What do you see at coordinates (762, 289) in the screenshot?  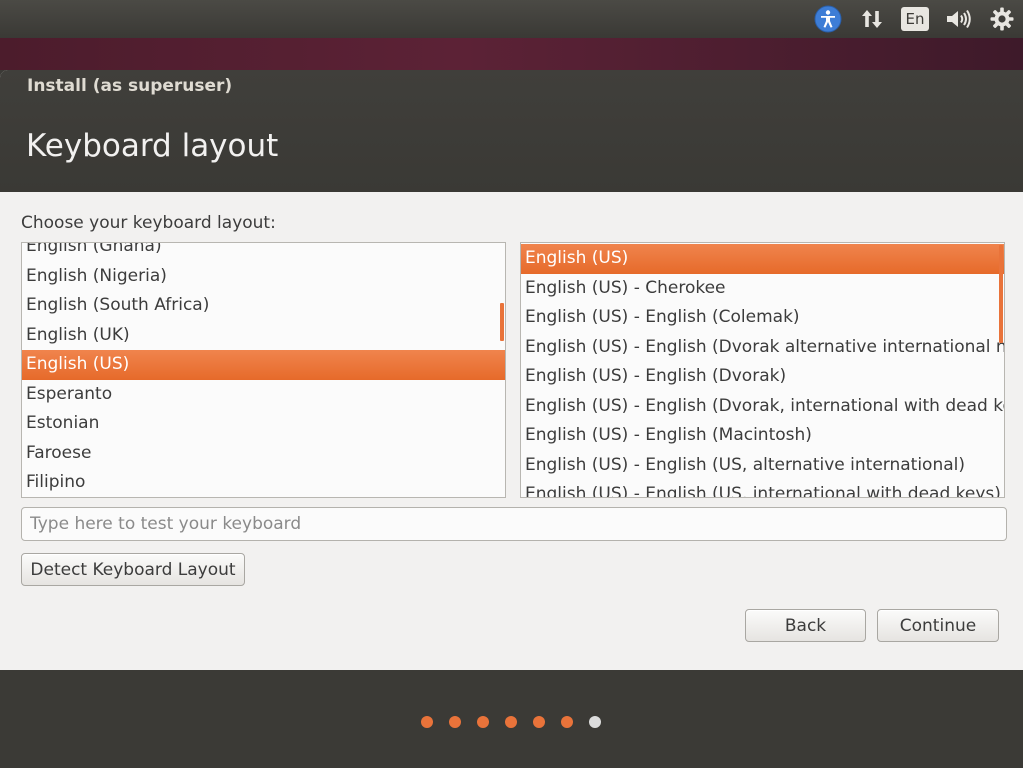 I see `variant-list-item: English (US) - Cherokee` at bounding box center [762, 289].